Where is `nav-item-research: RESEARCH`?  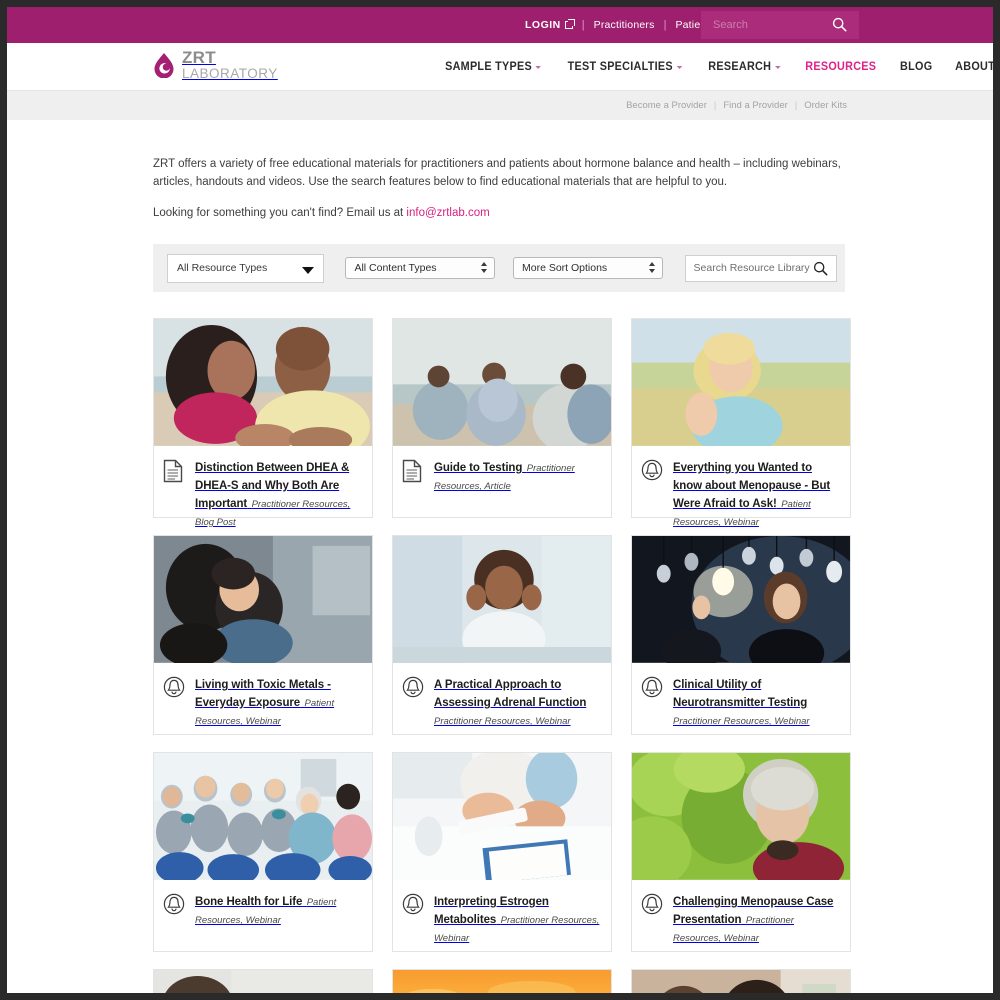
nav-item-research: RESEARCH is located at coordinates (744, 67).